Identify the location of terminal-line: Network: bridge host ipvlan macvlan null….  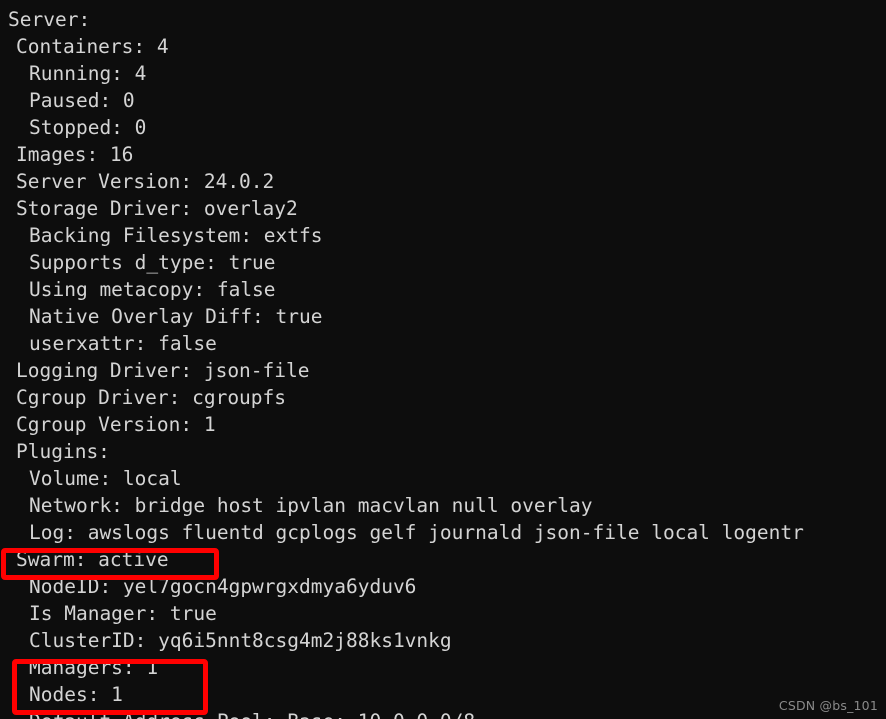
(311, 505).